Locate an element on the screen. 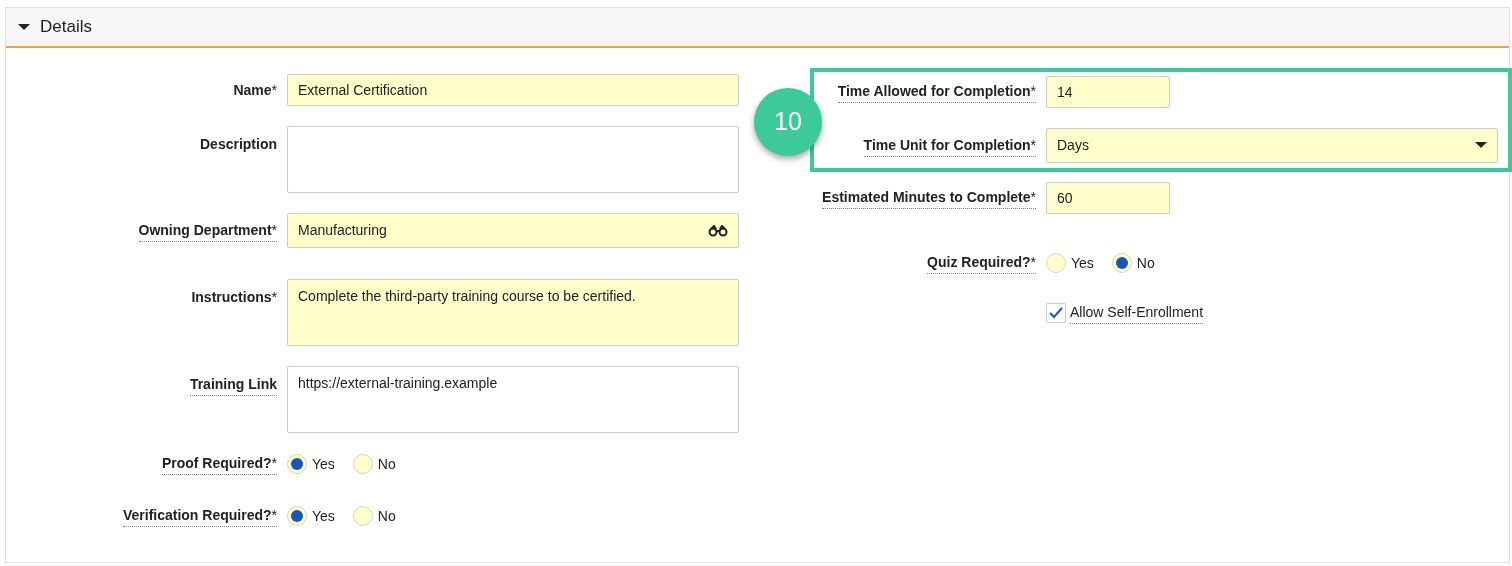 Image resolution: width=1512 pixels, height=566 pixels. check-icon is located at coordinates (1056, 313).